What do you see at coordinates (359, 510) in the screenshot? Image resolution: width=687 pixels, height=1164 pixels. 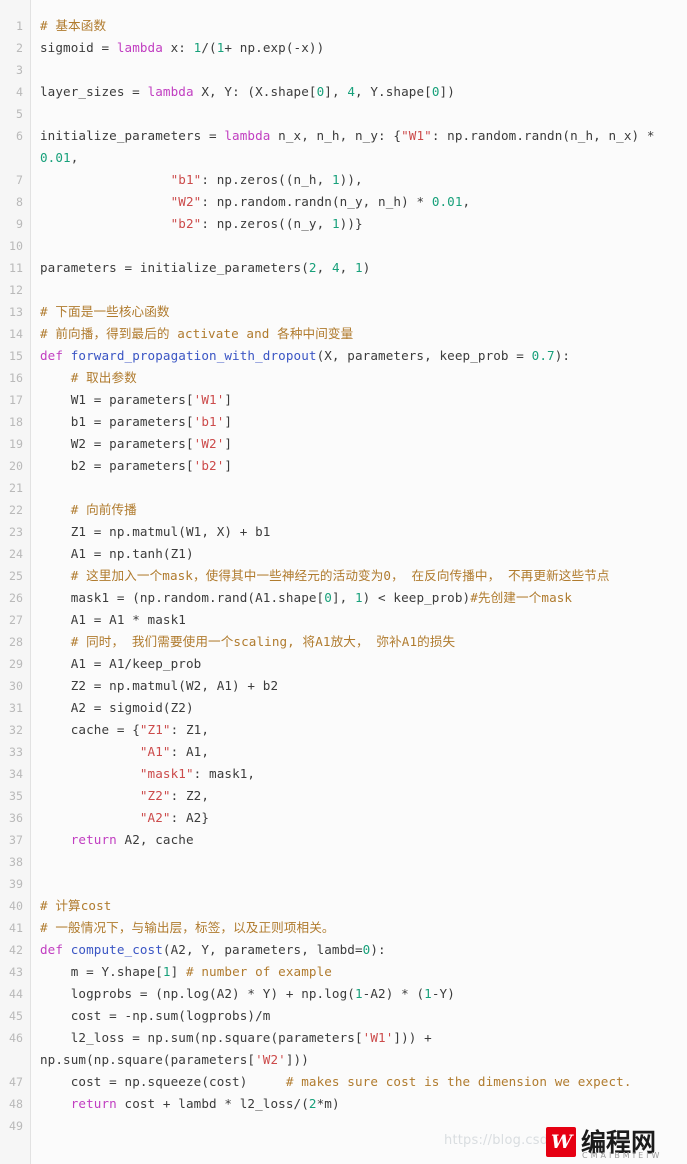 I see `line-content: # 向前传播` at bounding box center [359, 510].